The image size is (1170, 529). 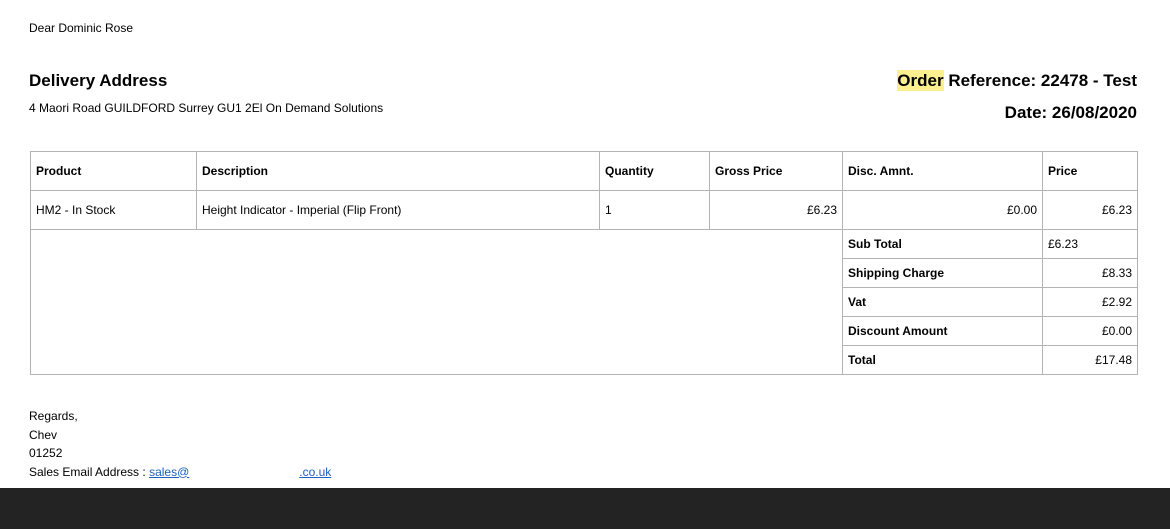 I want to click on item-price: £6.23, so click(x=1090, y=210).